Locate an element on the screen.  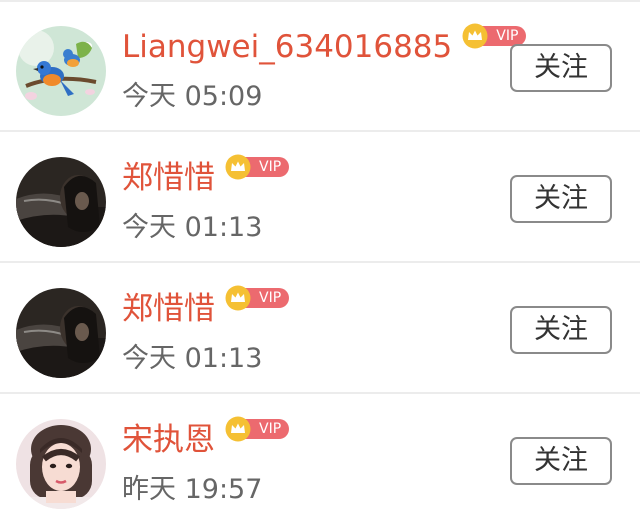
user-name: Liangwei_634016885 is located at coordinates (287, 47).